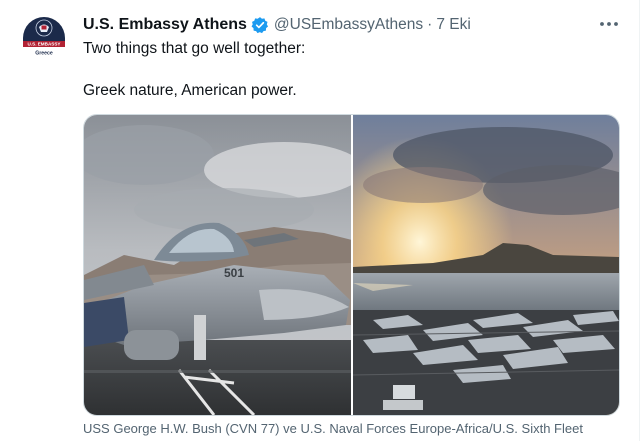 The width and height of the screenshot is (640, 441). I want to click on display-name: U.S. Embassy Athens, so click(165, 25).